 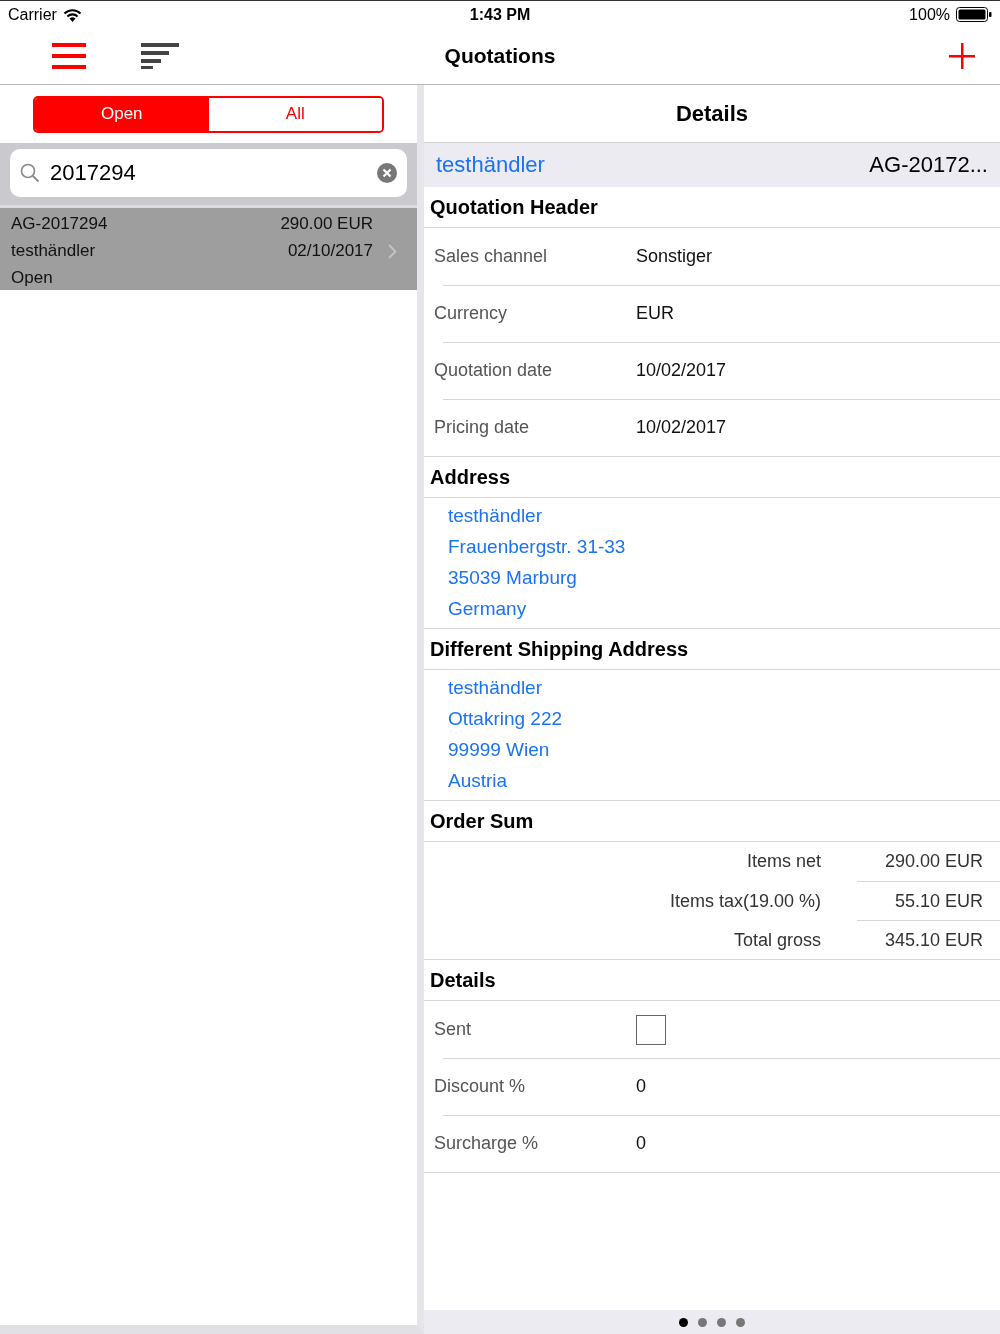 What do you see at coordinates (777, 940) in the screenshot?
I see `sum-label: Total gross` at bounding box center [777, 940].